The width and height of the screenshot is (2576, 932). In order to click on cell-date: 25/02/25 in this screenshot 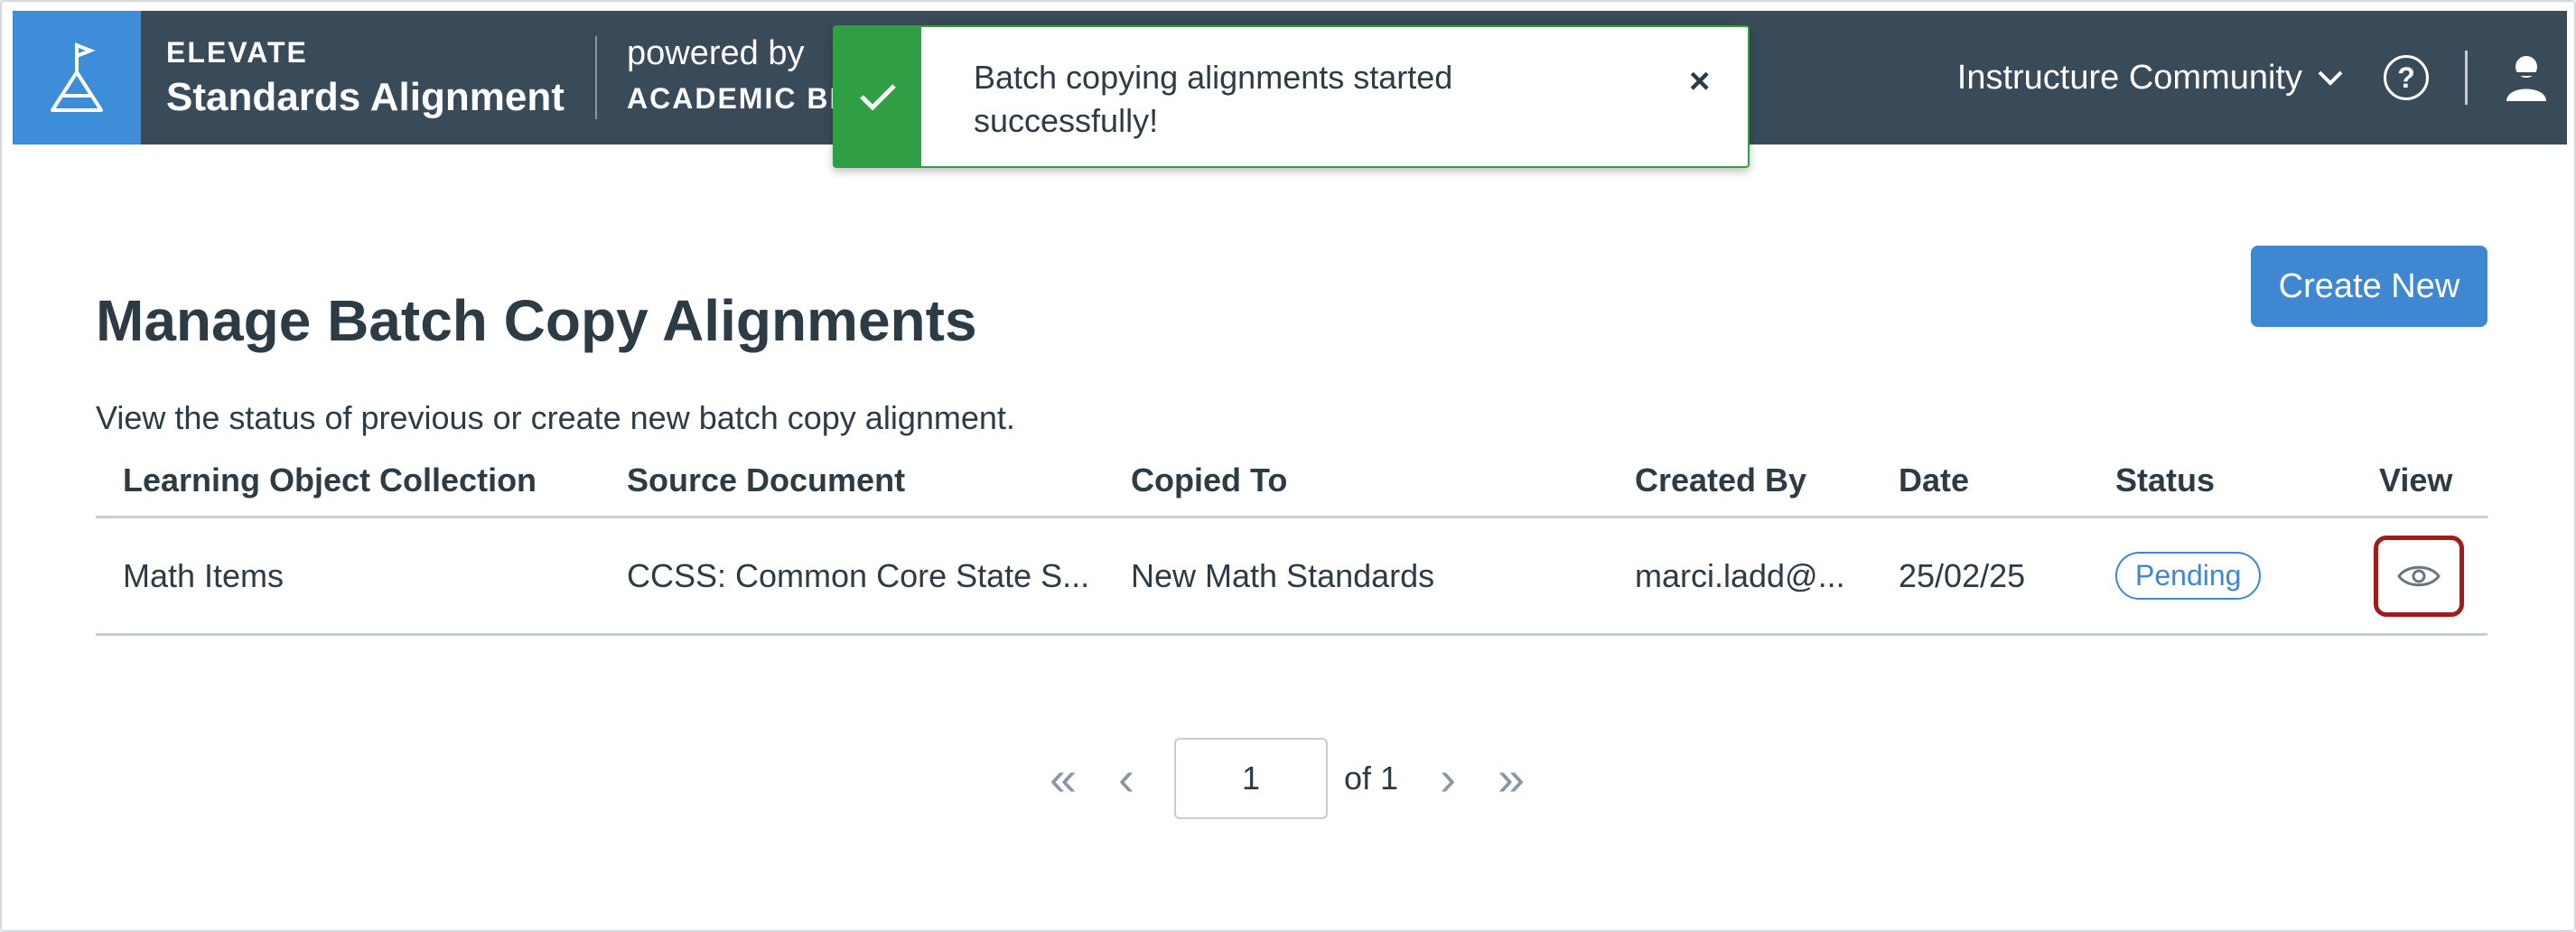, I will do `click(1963, 575)`.